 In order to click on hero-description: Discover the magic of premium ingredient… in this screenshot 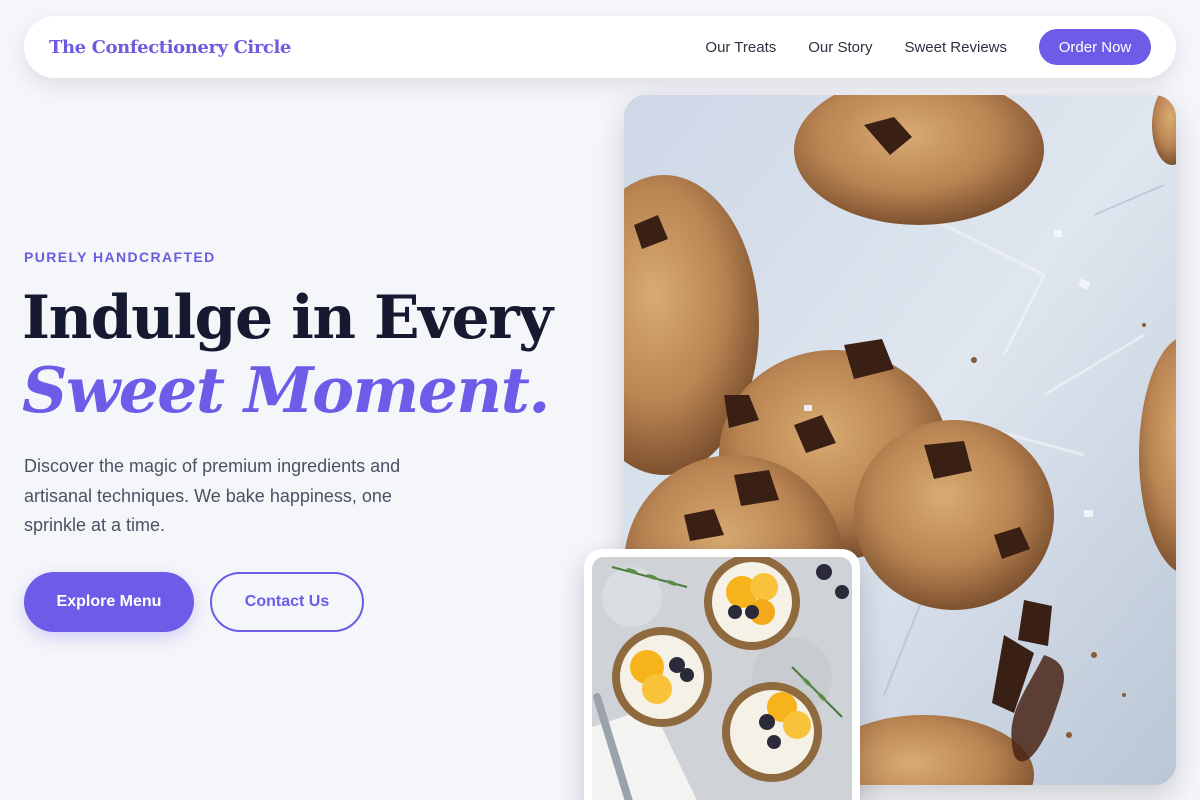, I will do `click(212, 495)`.